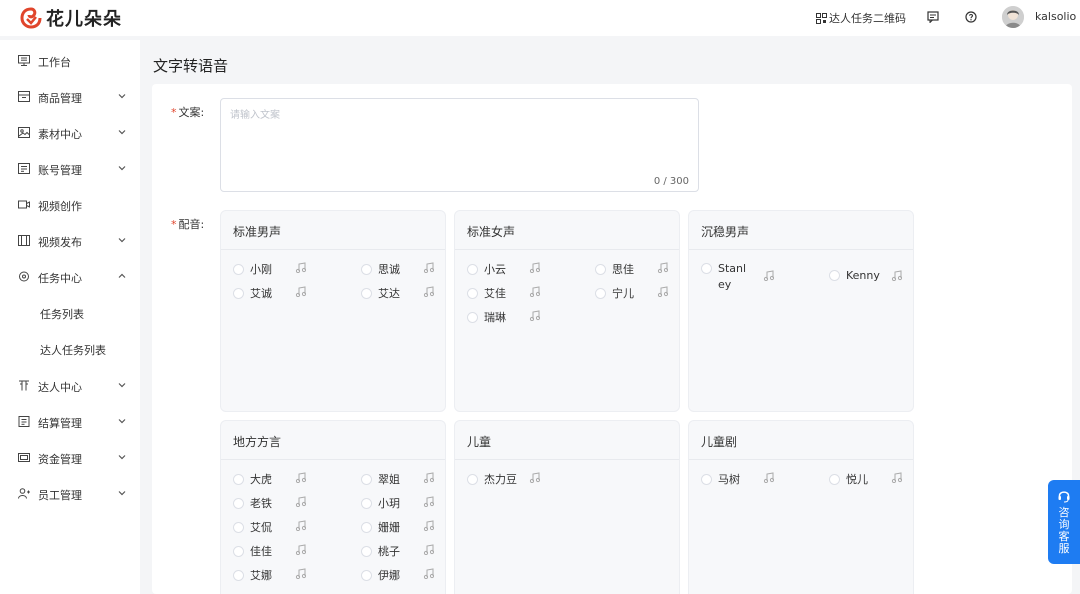 The width and height of the screenshot is (1080, 594). Describe the element at coordinates (380, 503) in the screenshot. I see `voice-option: 小玥` at that location.